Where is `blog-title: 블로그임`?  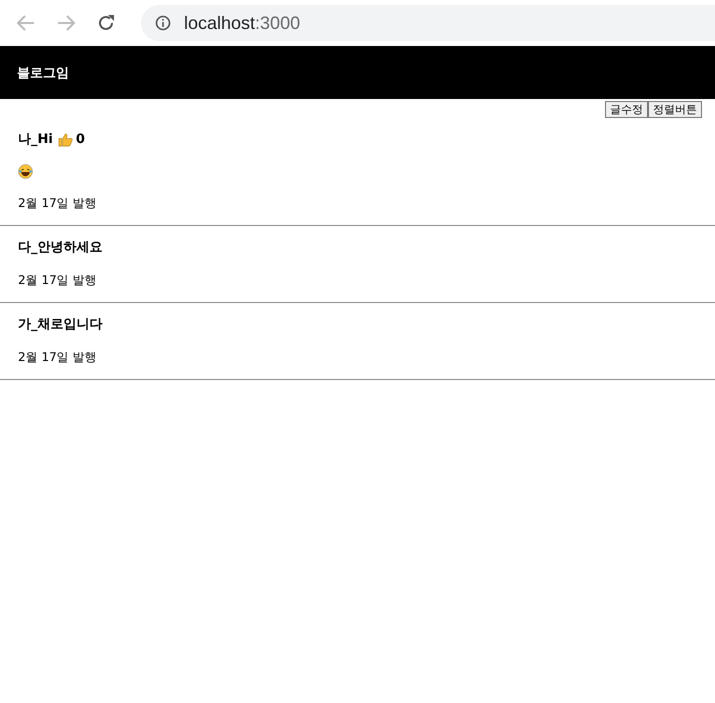 blog-title: 블로그임 is located at coordinates (43, 73).